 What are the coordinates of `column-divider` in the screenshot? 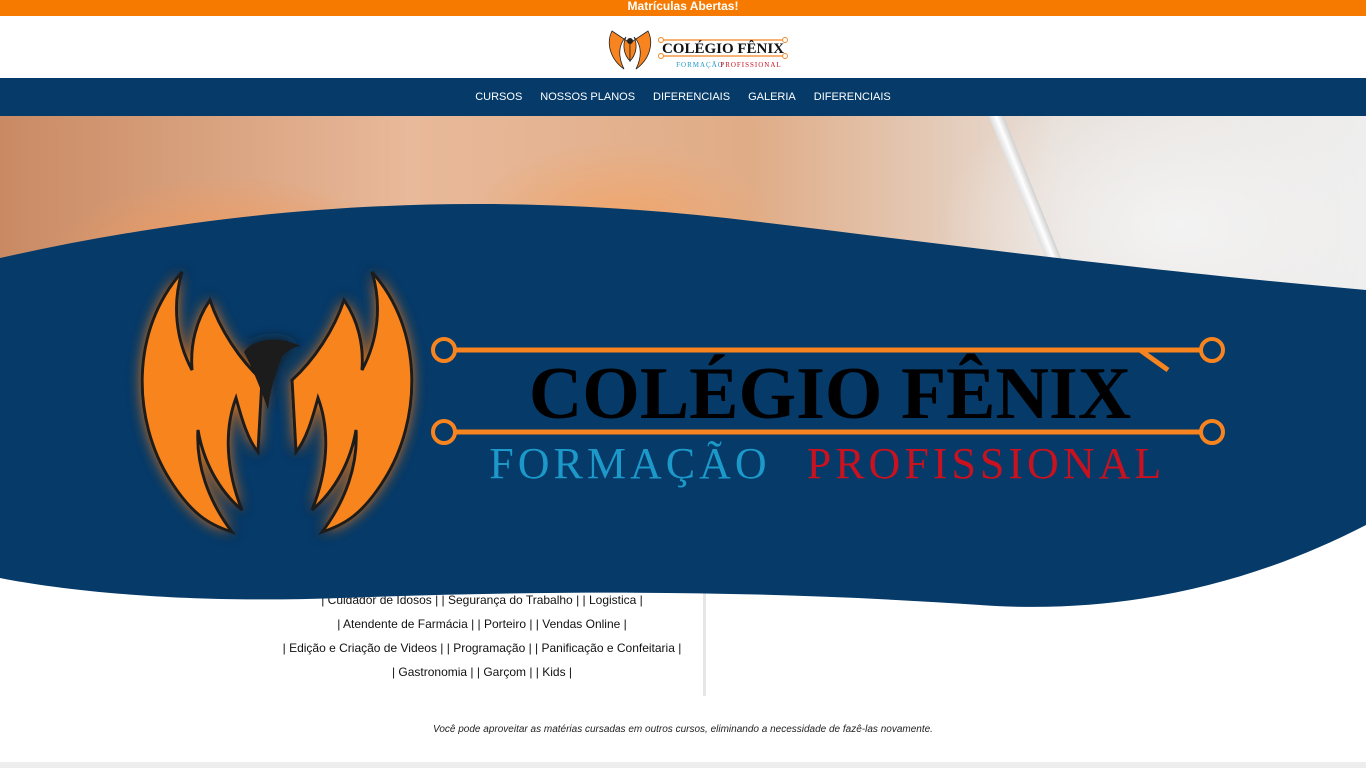 It's located at (704, 607).